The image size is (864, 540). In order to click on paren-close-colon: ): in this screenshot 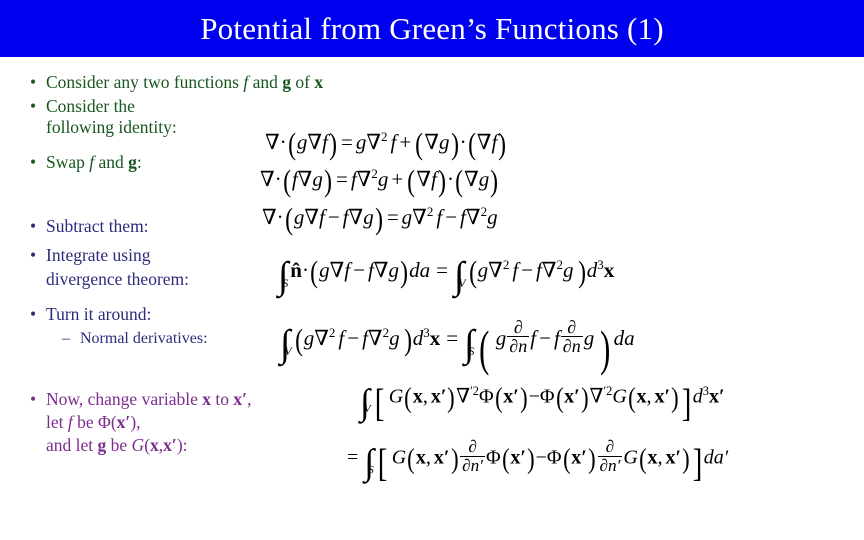, I will do `click(182, 445)`.